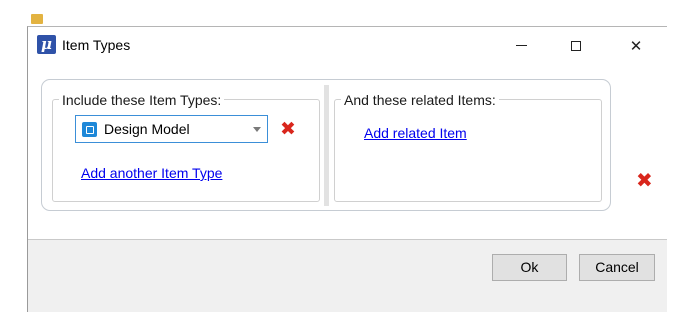 The height and width of the screenshot is (312, 691). Describe the element at coordinates (37, 19) in the screenshot. I see `folder-icon` at that location.